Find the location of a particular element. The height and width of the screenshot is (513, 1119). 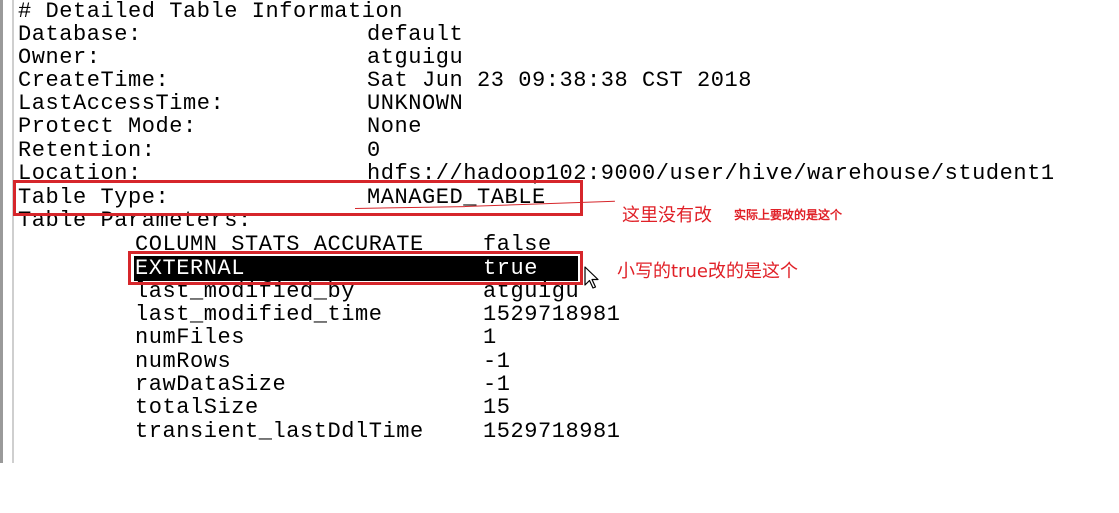

param-key: totalSize is located at coordinates (197, 407).